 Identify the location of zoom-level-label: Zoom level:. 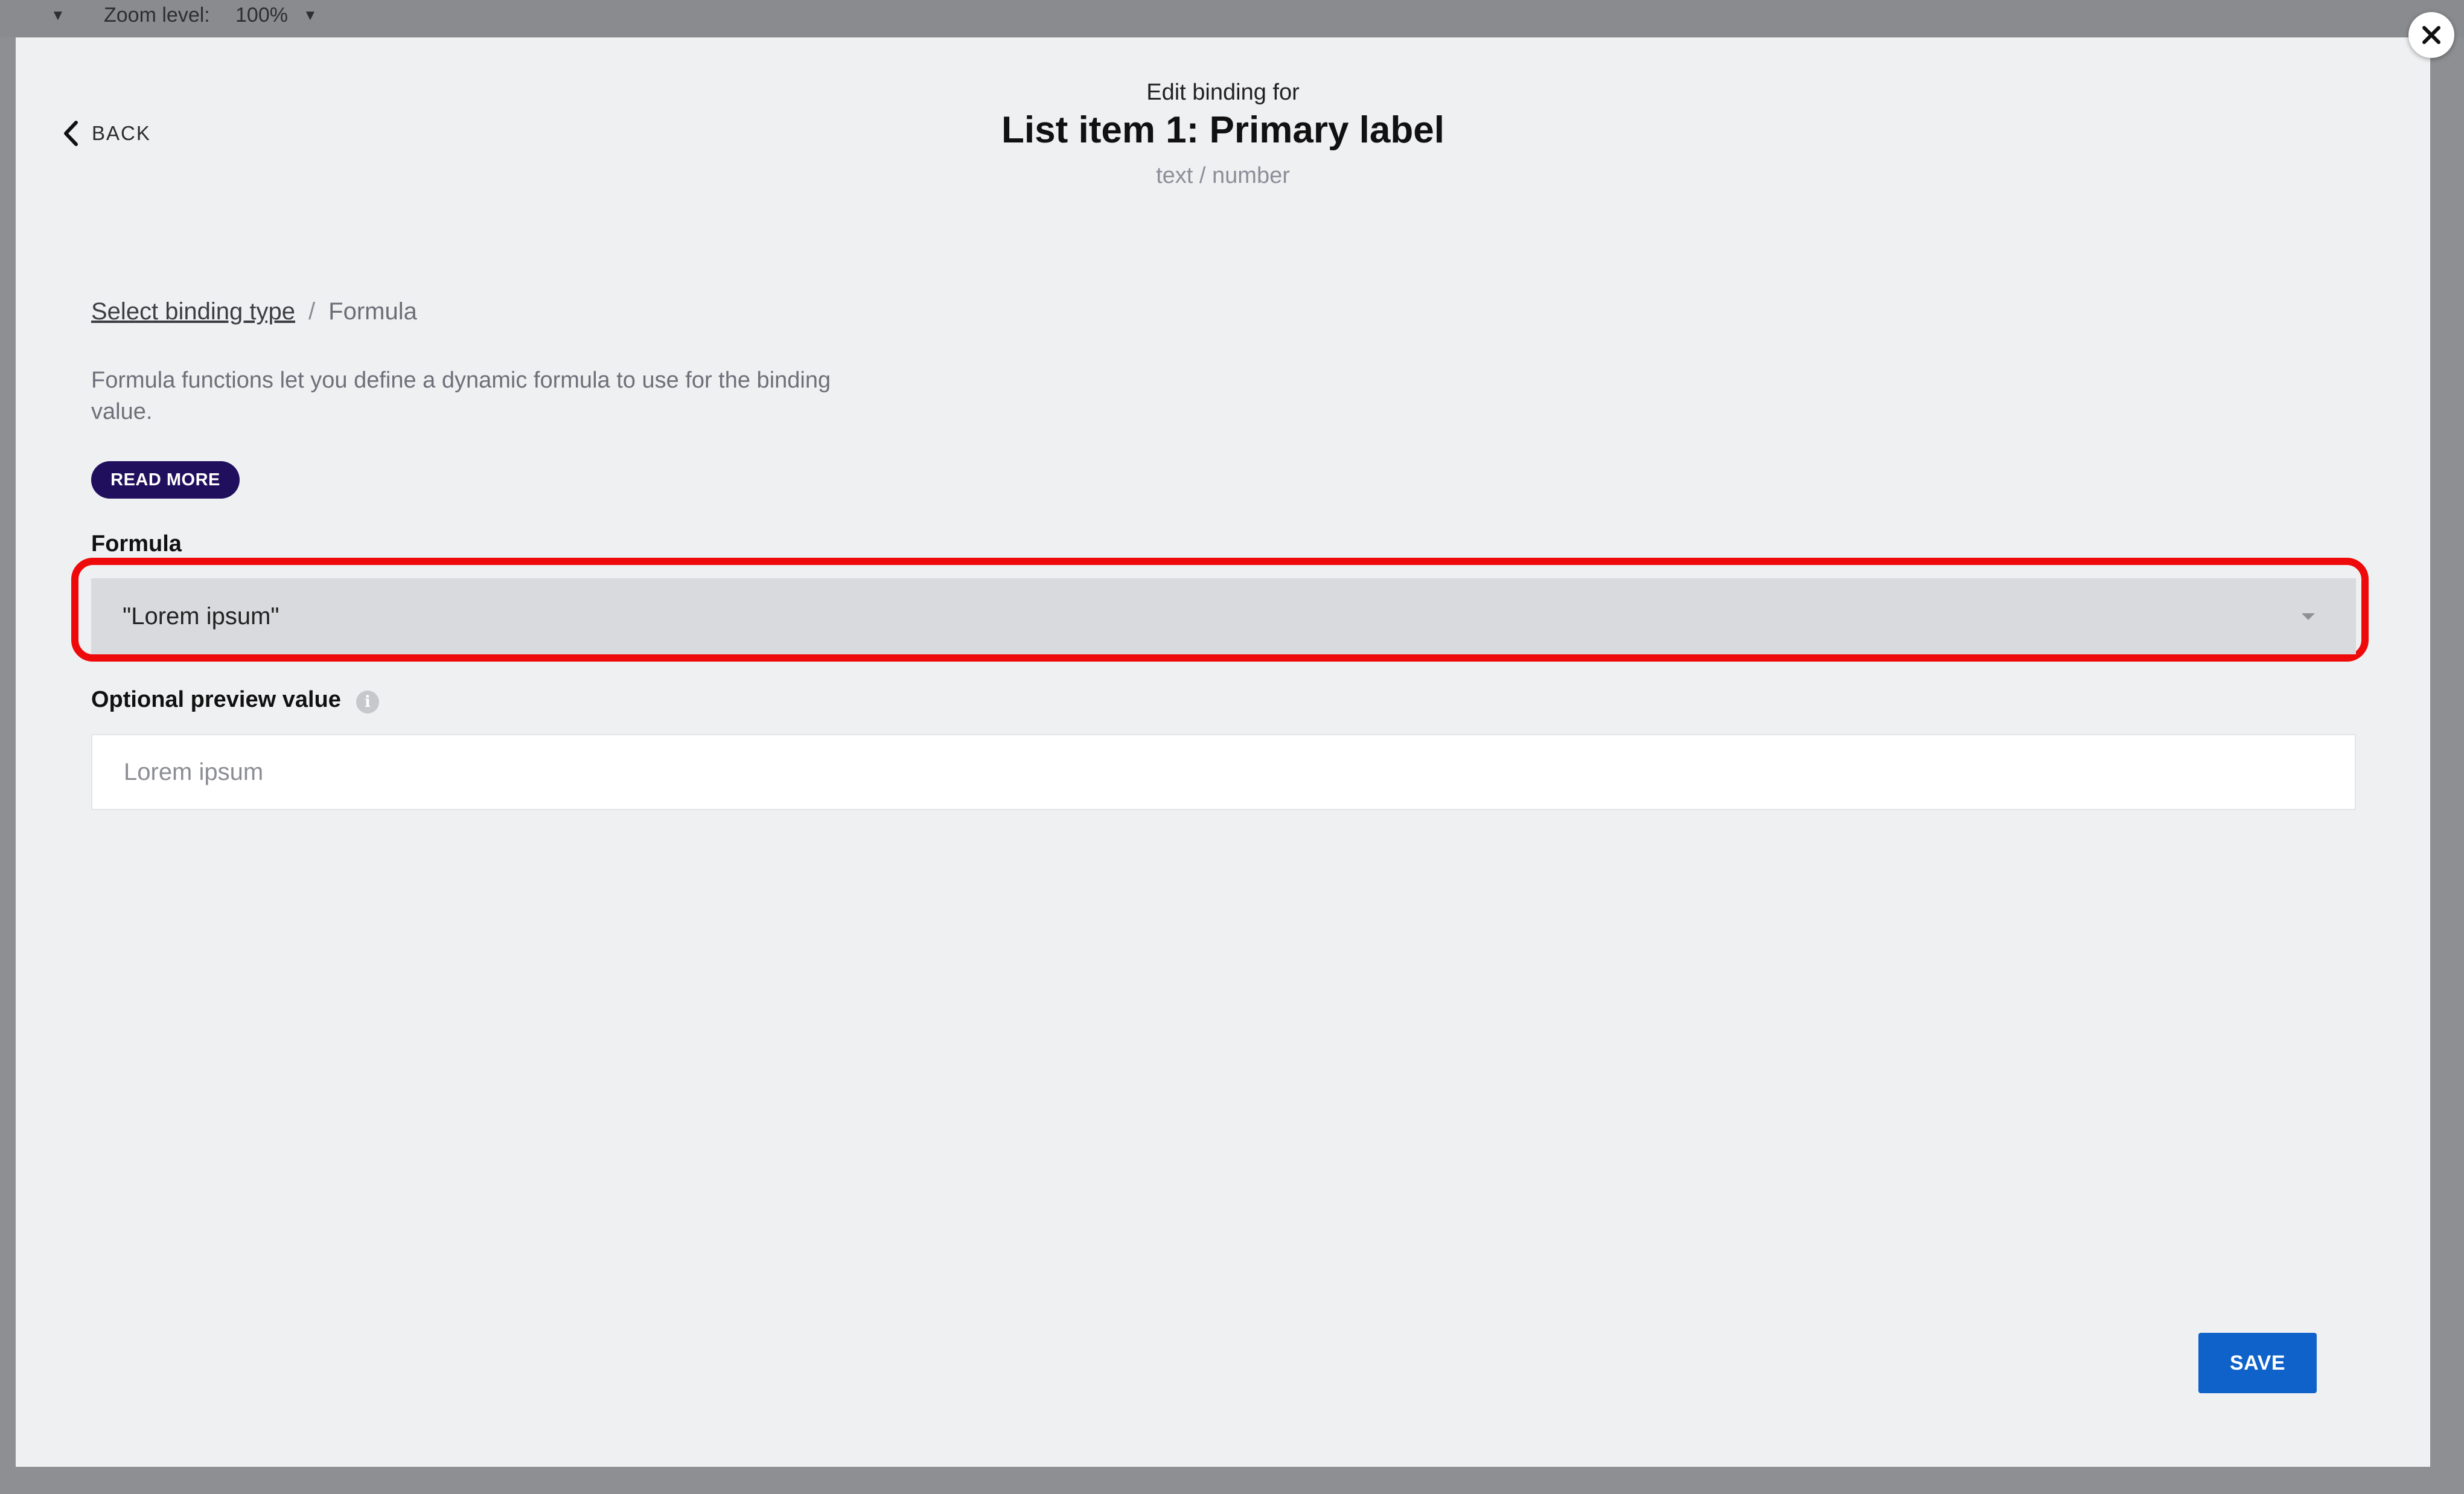
(157, 15).